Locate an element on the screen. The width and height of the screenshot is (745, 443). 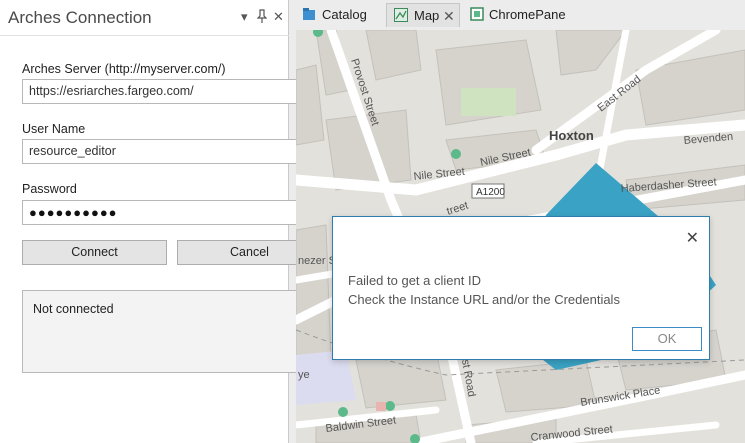
a1200-label: A1200 is located at coordinates (490, 192).